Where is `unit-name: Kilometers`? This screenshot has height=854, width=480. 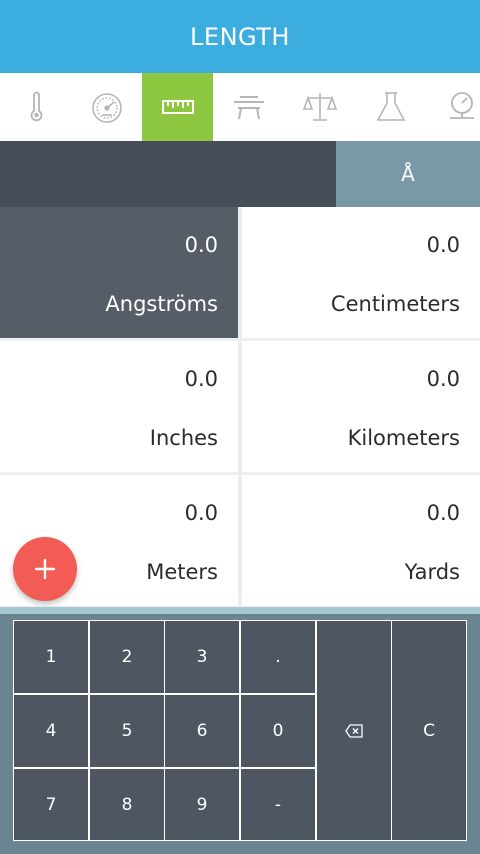 unit-name: Kilometers is located at coordinates (403, 438).